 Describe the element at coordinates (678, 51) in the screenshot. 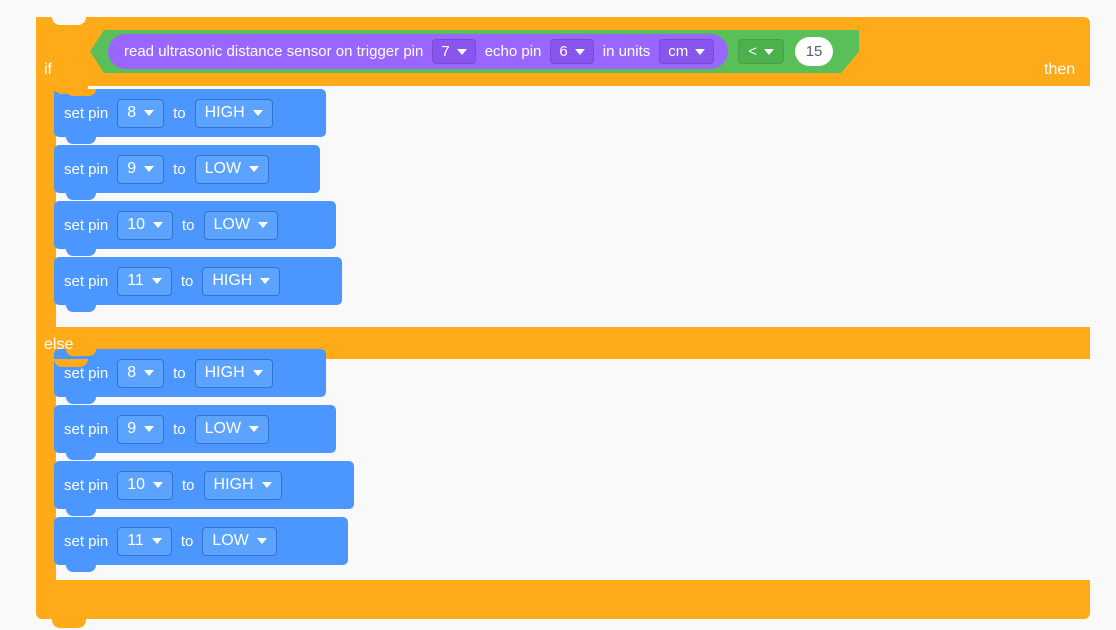

I see `units-value: cm` at that location.